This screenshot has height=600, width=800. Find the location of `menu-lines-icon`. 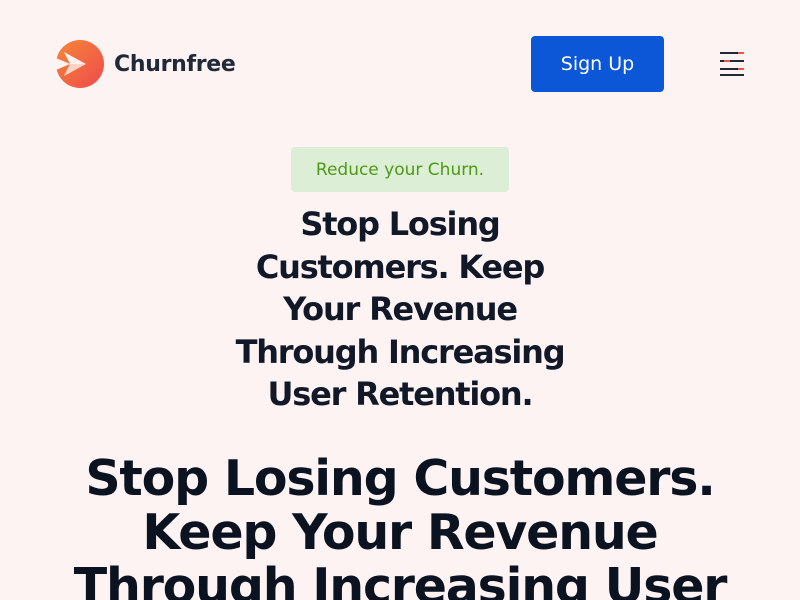

menu-lines-icon is located at coordinates (732, 64).